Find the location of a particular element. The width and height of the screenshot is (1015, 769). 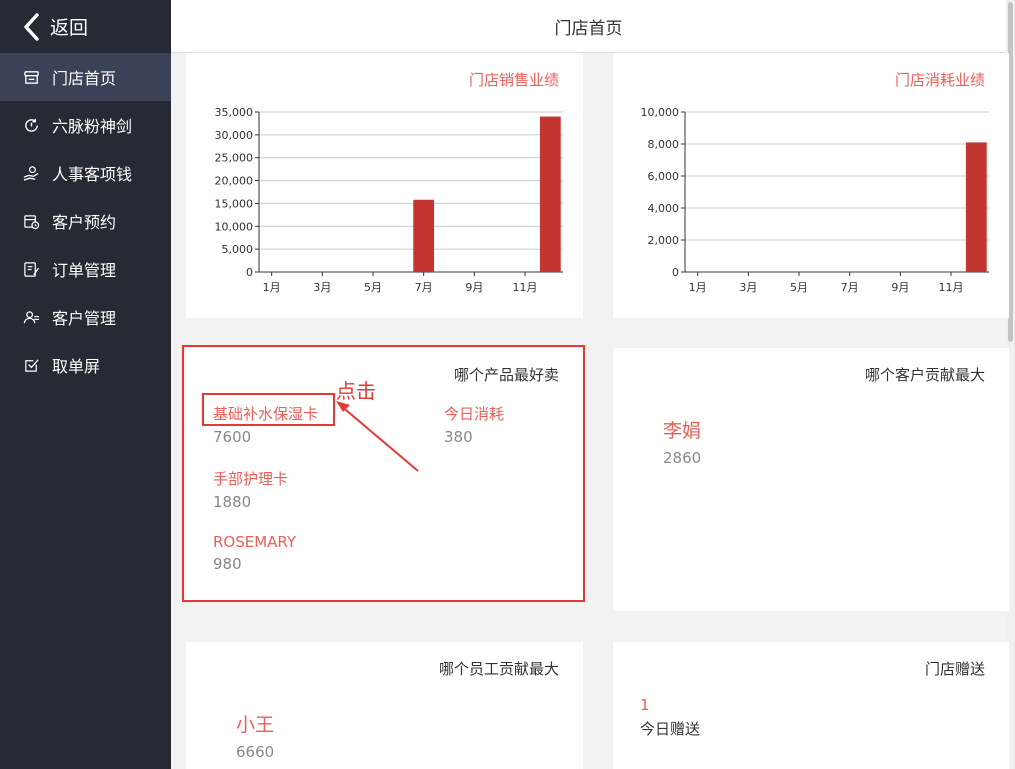

gift-label: 今日赠送 is located at coordinates (670, 729).